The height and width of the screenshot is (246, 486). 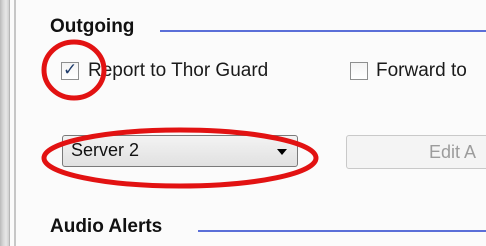 I want to click on audio-alerts-group-header: Audio Alerts, so click(x=106, y=226).